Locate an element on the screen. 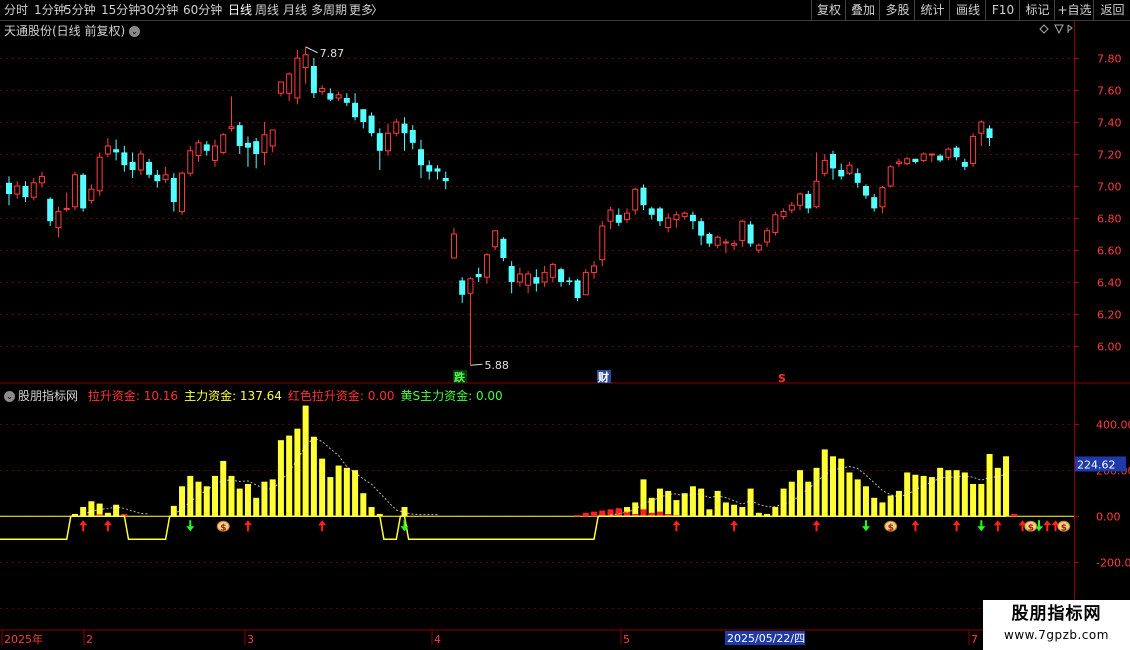 The width and height of the screenshot is (1130, 650). marker-s: S is located at coordinates (782, 378).